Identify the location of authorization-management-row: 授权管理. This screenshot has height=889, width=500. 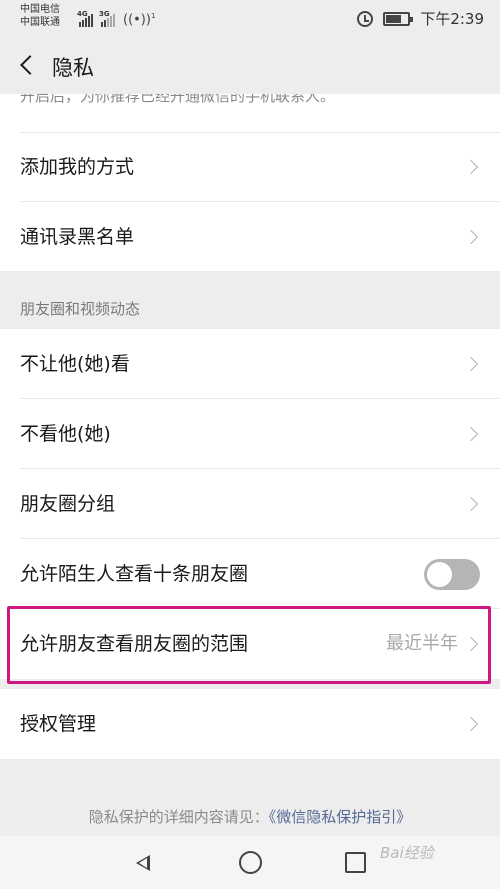
(250, 724).